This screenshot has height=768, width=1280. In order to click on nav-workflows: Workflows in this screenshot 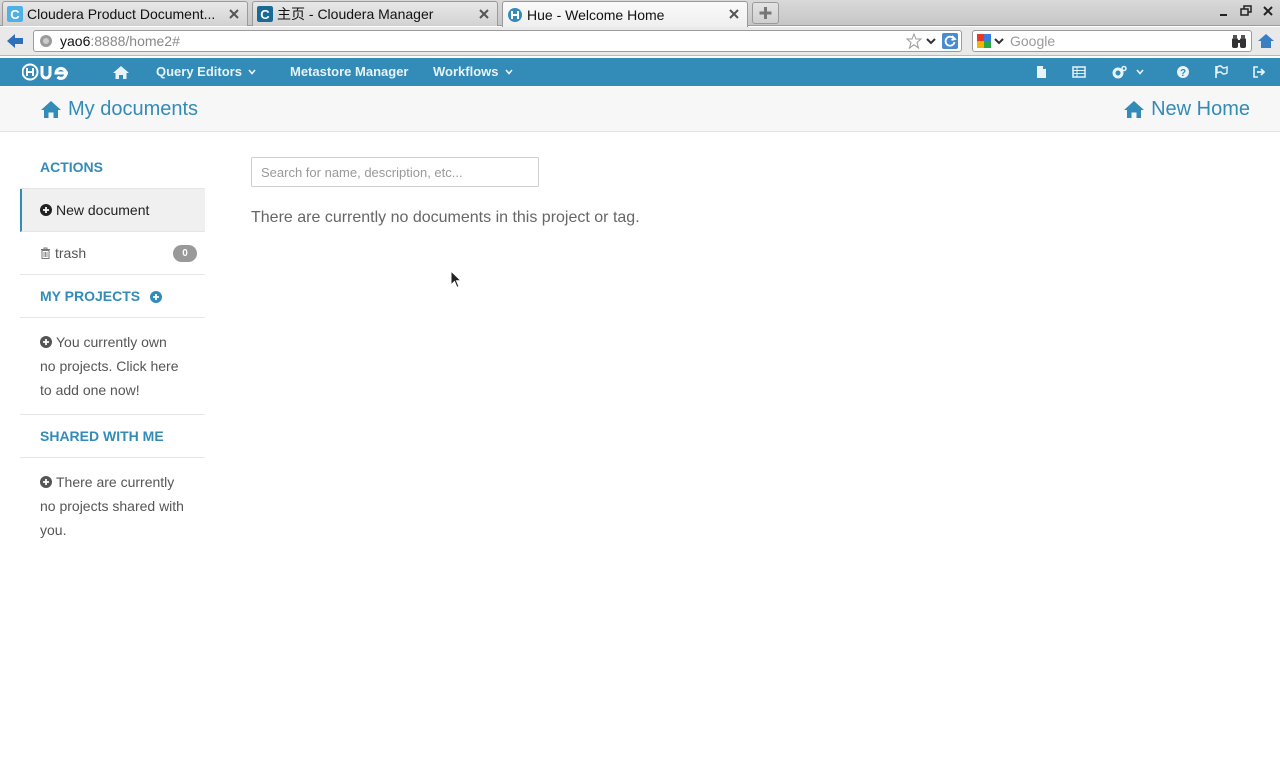, I will do `click(473, 72)`.